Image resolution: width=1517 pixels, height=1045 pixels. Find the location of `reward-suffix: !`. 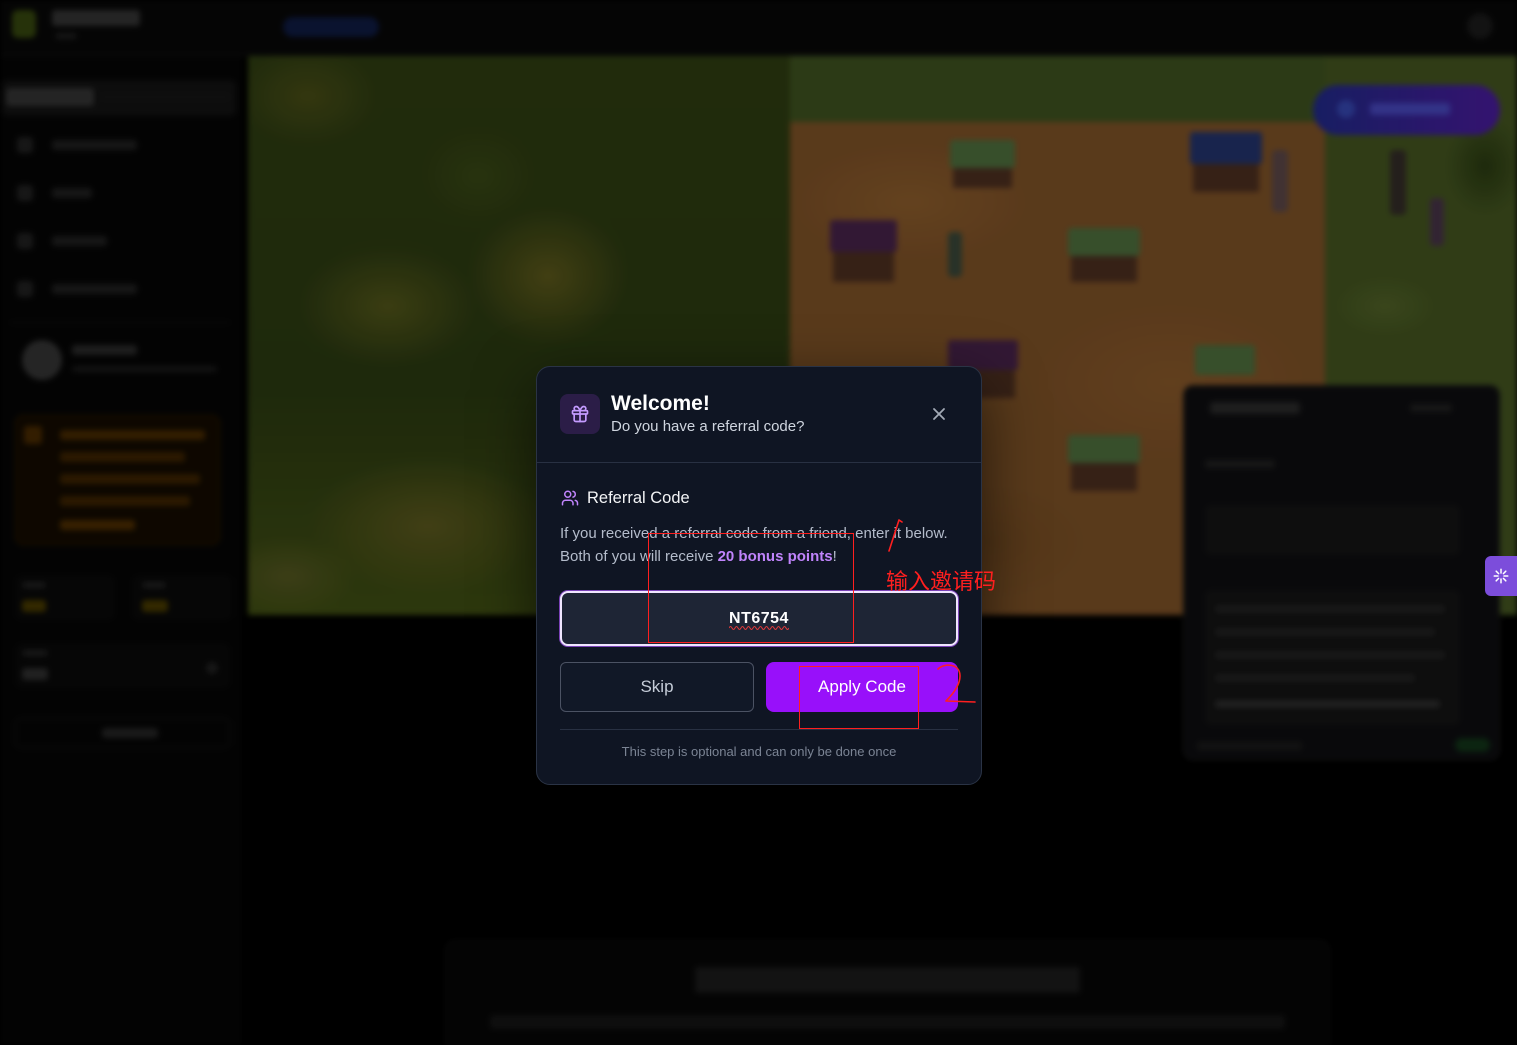

reward-suffix: ! is located at coordinates (834, 556).